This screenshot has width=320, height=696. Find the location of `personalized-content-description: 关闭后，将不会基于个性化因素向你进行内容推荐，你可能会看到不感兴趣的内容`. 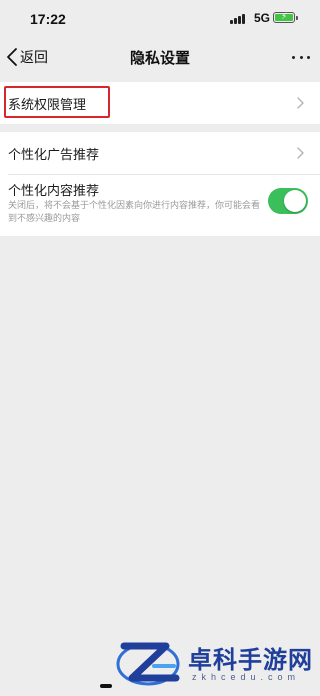

personalized-content-description: 关闭后，将不会基于个性化因素向你进行内容推荐，你可能会看到不感兴趣的内容 is located at coordinates (134, 212).